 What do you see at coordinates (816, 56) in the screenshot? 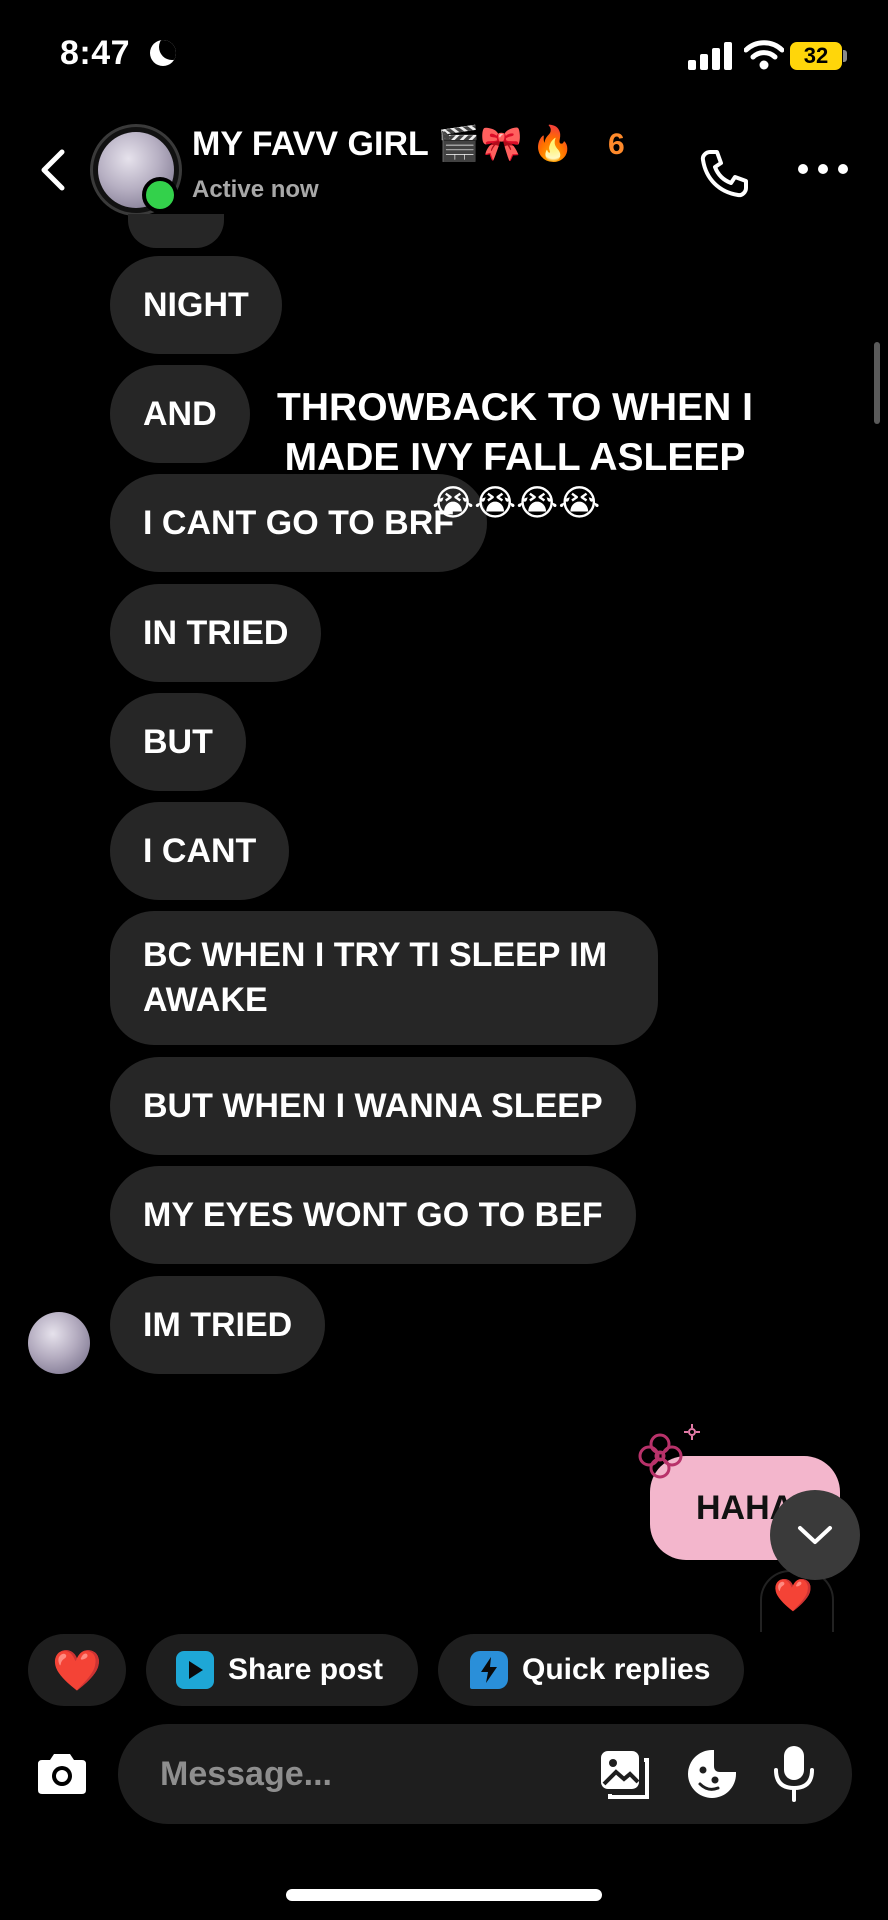
I see `battery-indicator: 32` at bounding box center [816, 56].